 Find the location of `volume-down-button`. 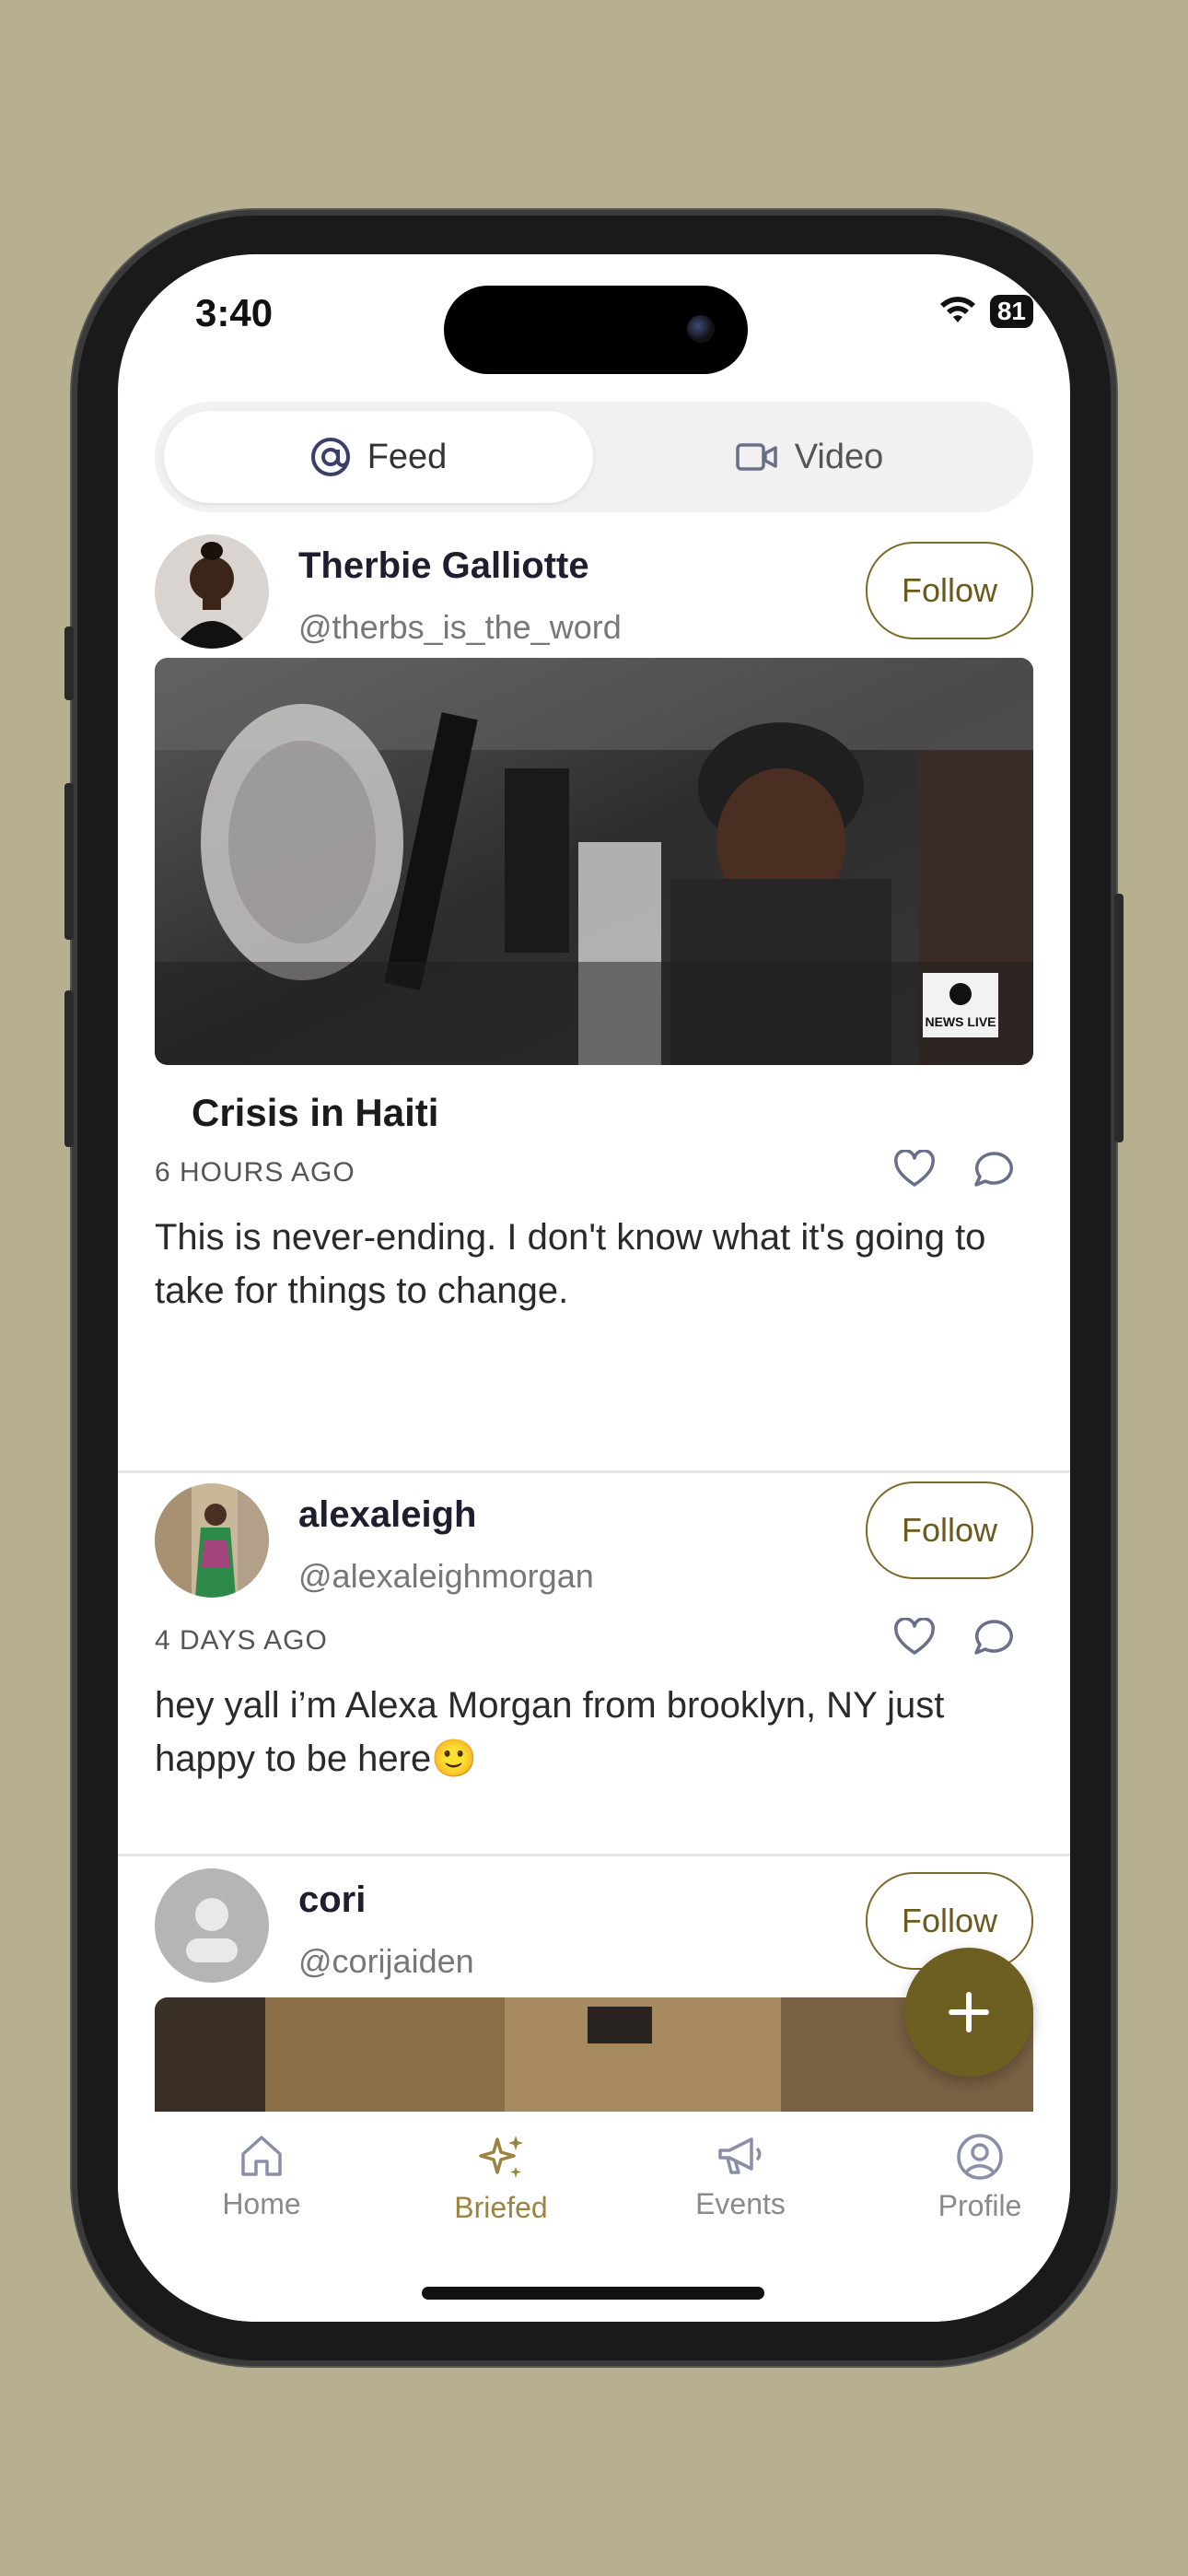

volume-down-button is located at coordinates (69, 1068).